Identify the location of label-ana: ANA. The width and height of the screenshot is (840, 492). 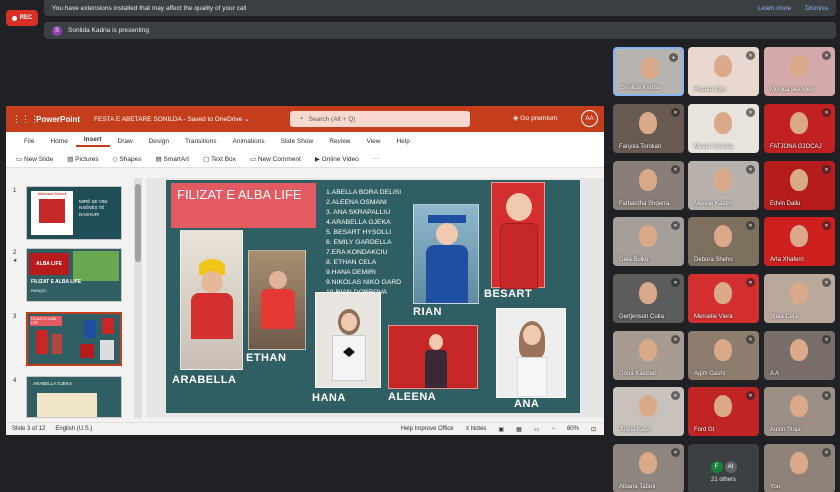
(527, 404).